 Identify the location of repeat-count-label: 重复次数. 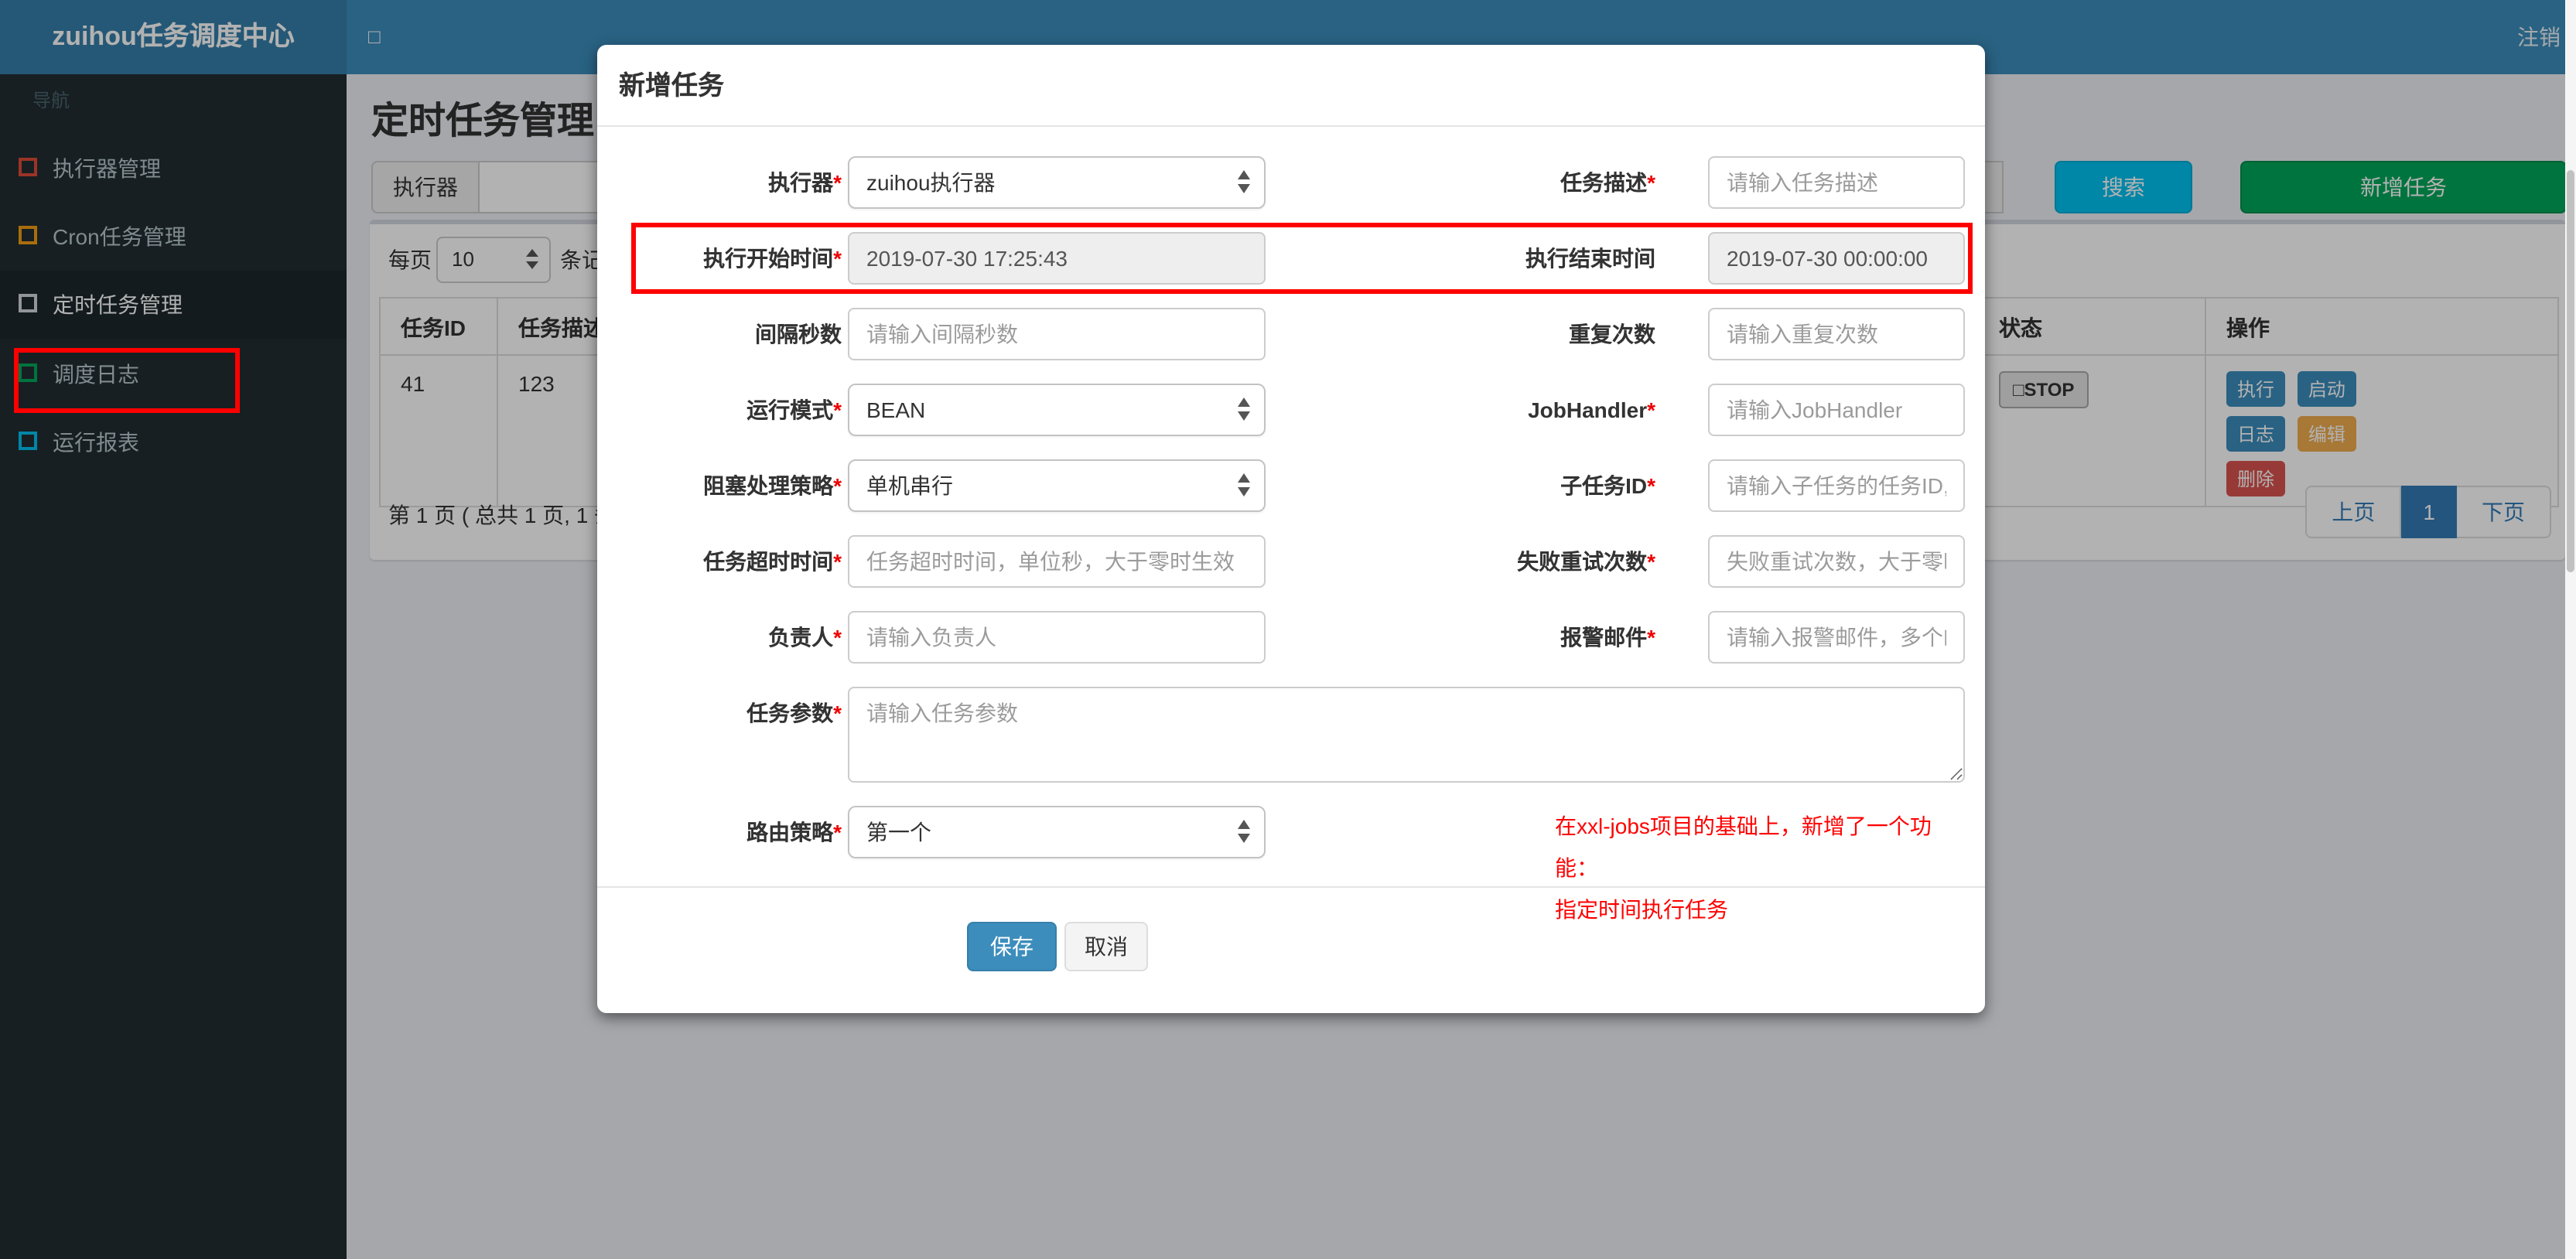
(1612, 334).